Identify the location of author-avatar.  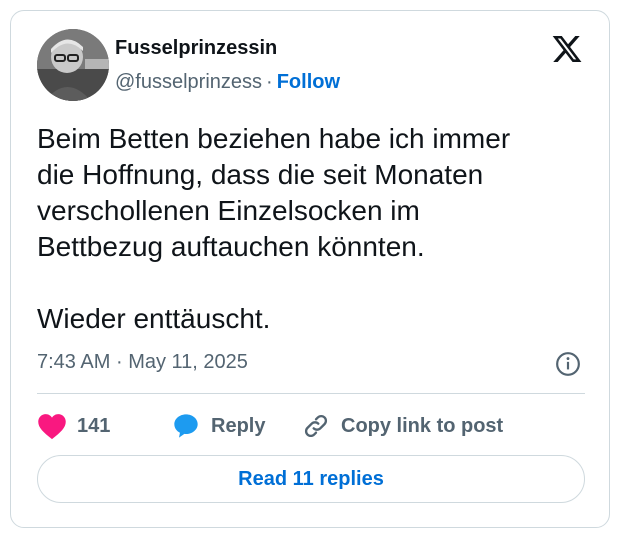
(73, 65).